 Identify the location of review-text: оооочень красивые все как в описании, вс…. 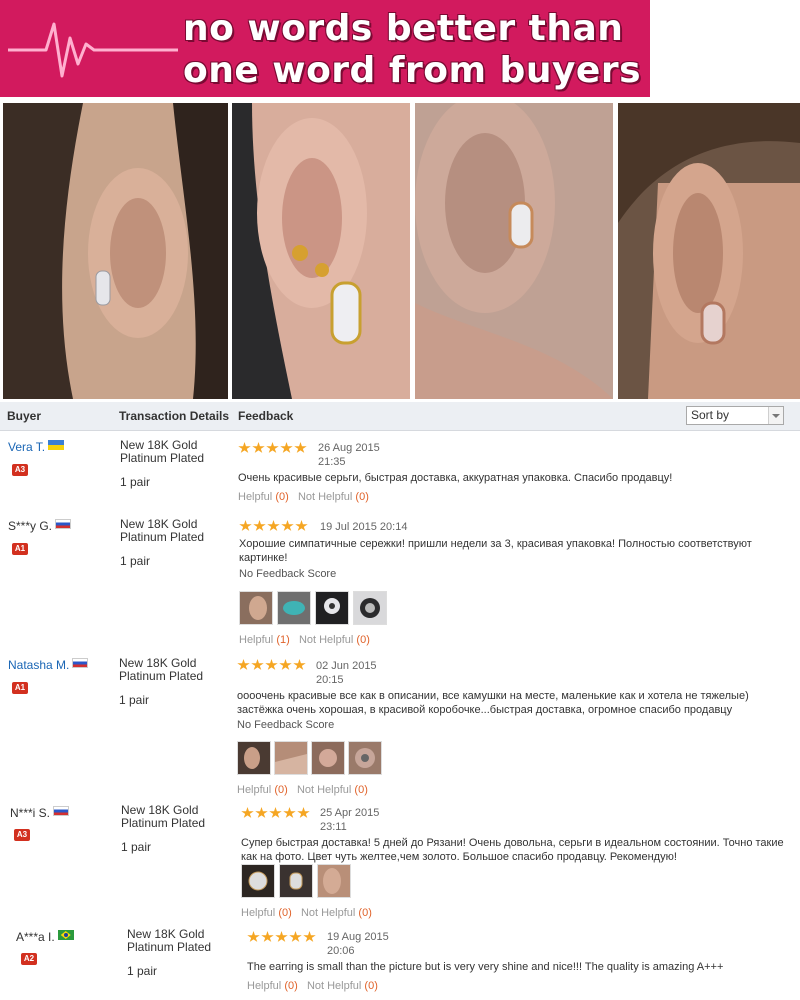
(493, 703).